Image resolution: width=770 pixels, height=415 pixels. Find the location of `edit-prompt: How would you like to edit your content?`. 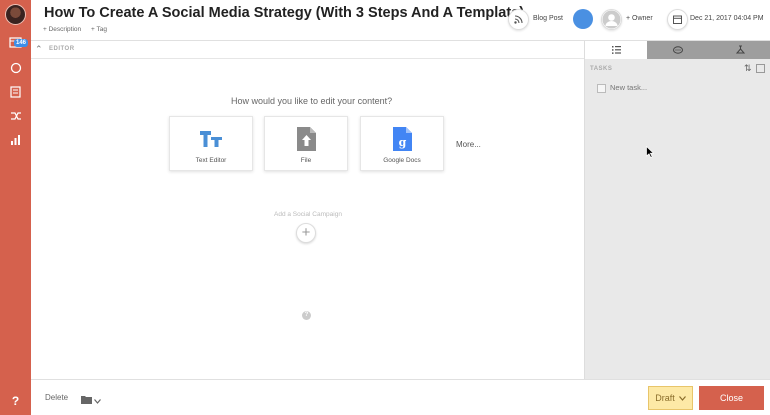

edit-prompt: How would you like to edit your content? is located at coordinates (312, 101).